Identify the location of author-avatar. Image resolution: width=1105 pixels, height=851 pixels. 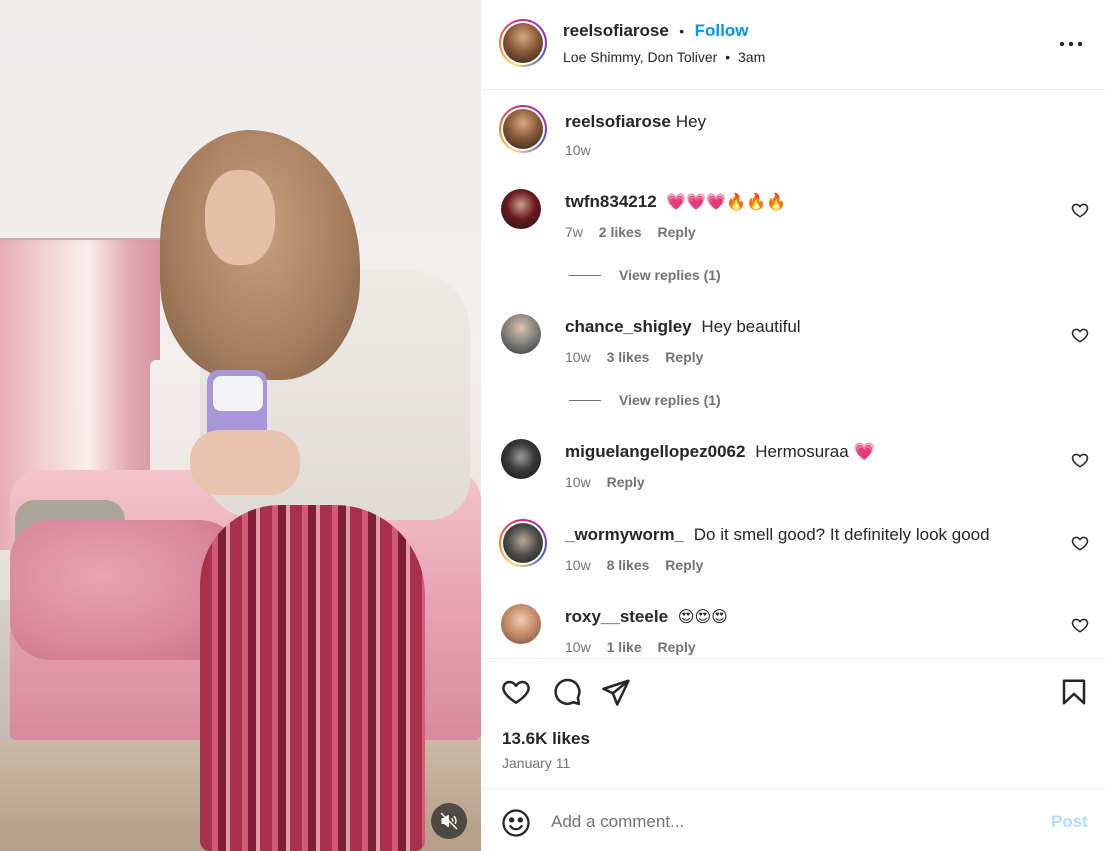
(523, 43).